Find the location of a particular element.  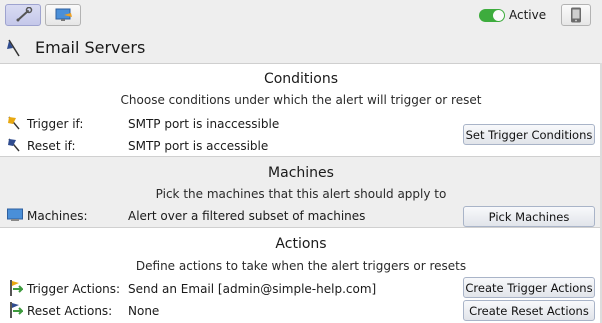

toolbar: Active is located at coordinates (301, 16).